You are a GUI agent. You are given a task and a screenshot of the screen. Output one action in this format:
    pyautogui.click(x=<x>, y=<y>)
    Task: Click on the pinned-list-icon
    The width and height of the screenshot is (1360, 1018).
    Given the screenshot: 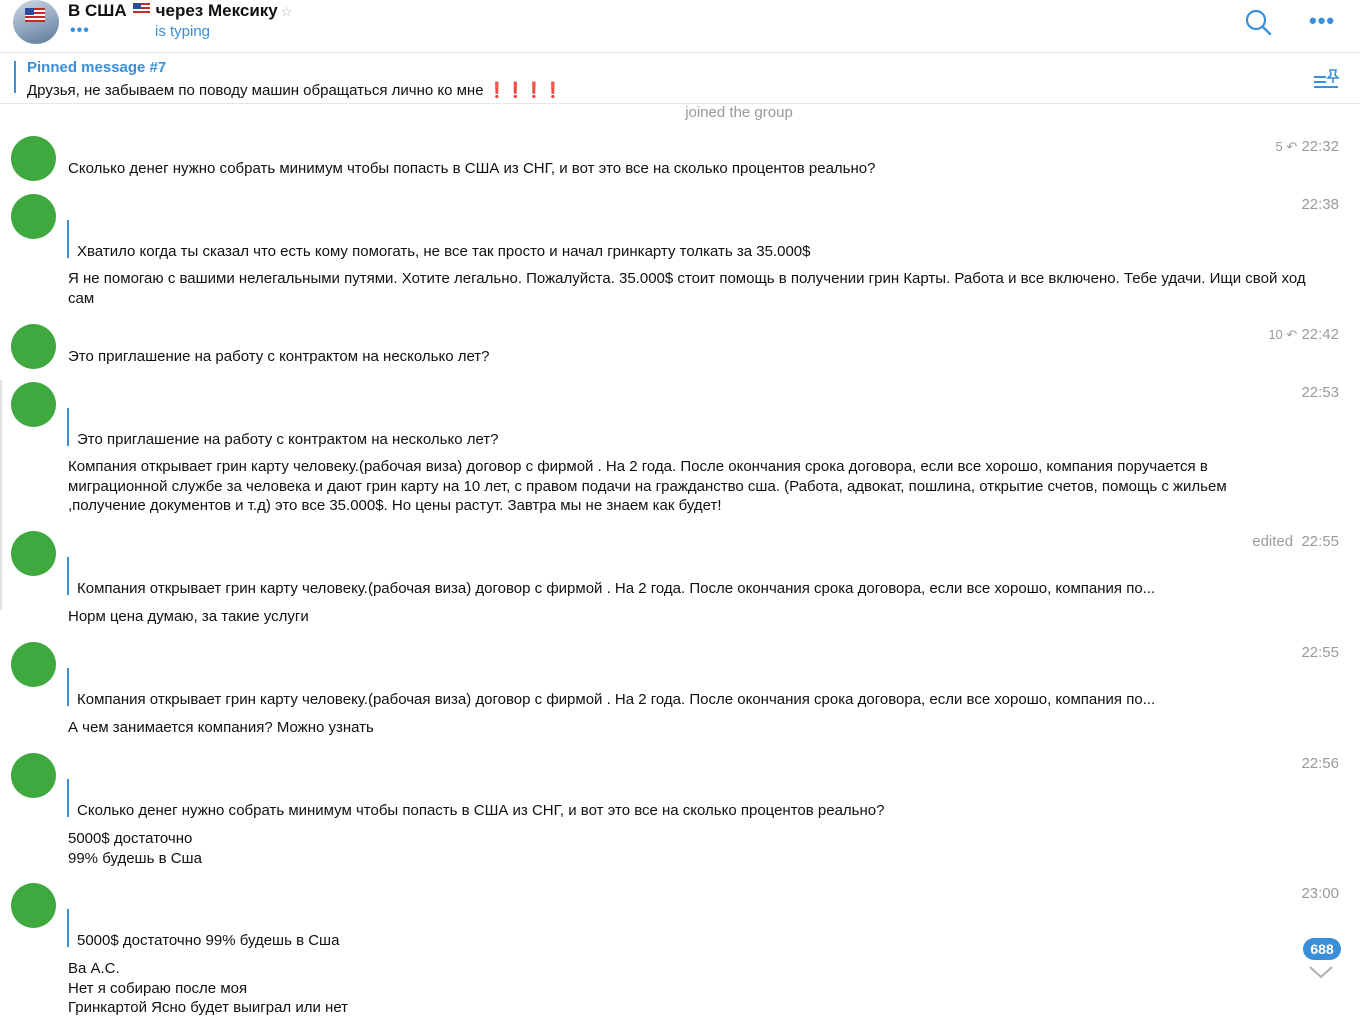 What is the action you would take?
    pyautogui.click(x=1326, y=79)
    